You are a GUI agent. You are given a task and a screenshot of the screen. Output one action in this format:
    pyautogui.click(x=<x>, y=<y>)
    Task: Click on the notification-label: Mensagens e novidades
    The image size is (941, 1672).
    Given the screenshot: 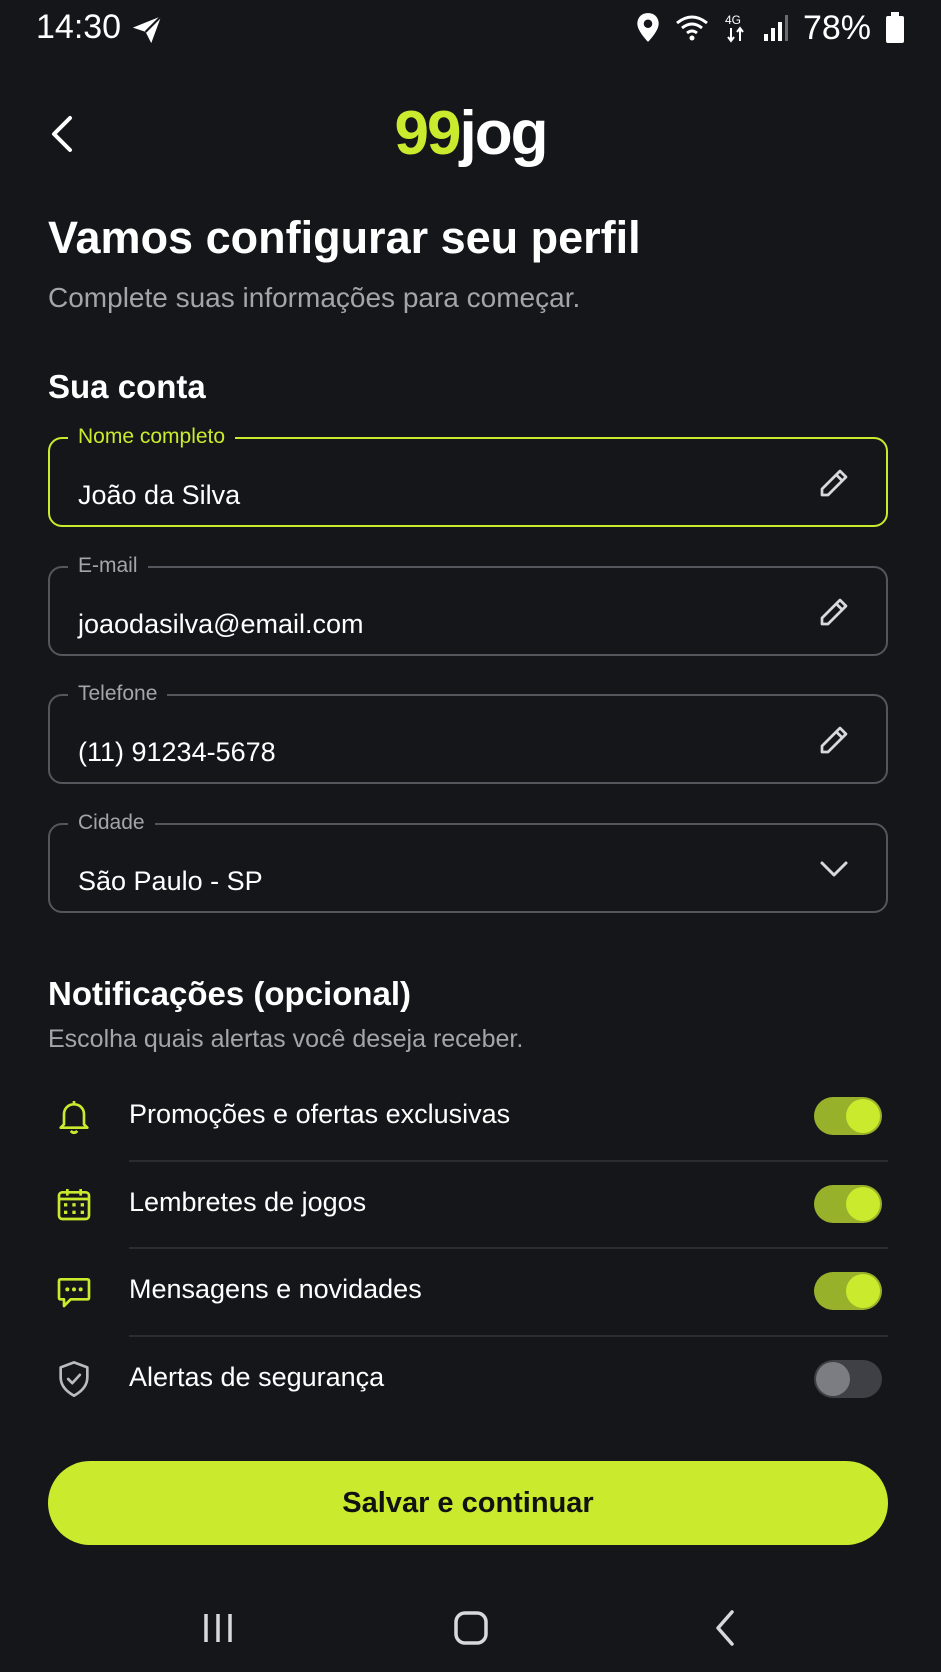 What is the action you would take?
    pyautogui.click(x=275, y=1289)
    